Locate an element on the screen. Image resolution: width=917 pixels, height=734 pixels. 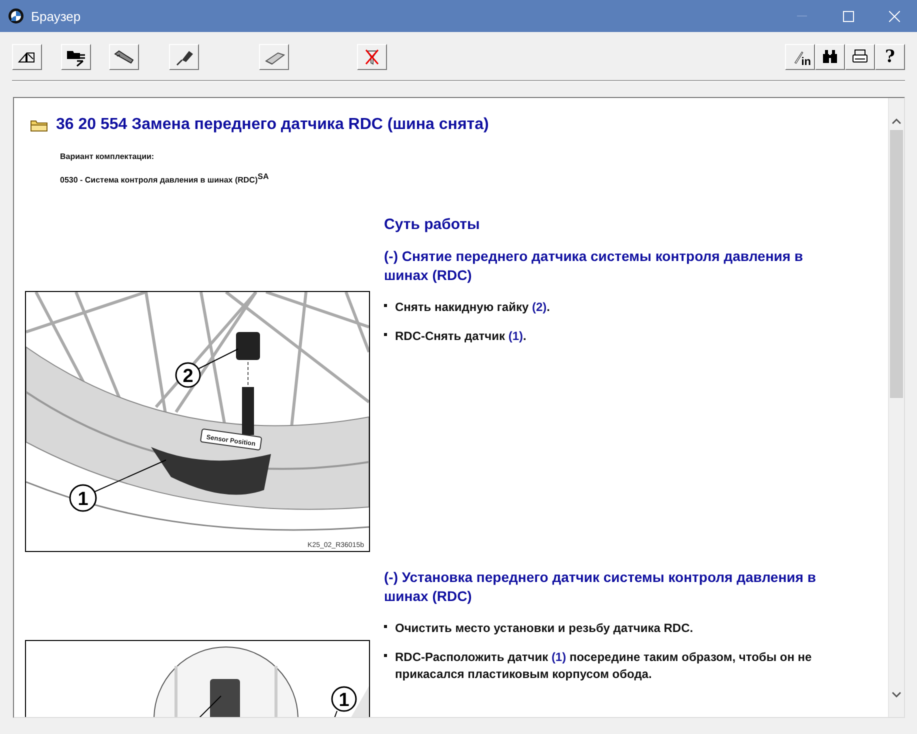
section-heading: (-) Установка переднего датчик системы контроля давления в шинах (RDC) is located at coordinates (600, 587).